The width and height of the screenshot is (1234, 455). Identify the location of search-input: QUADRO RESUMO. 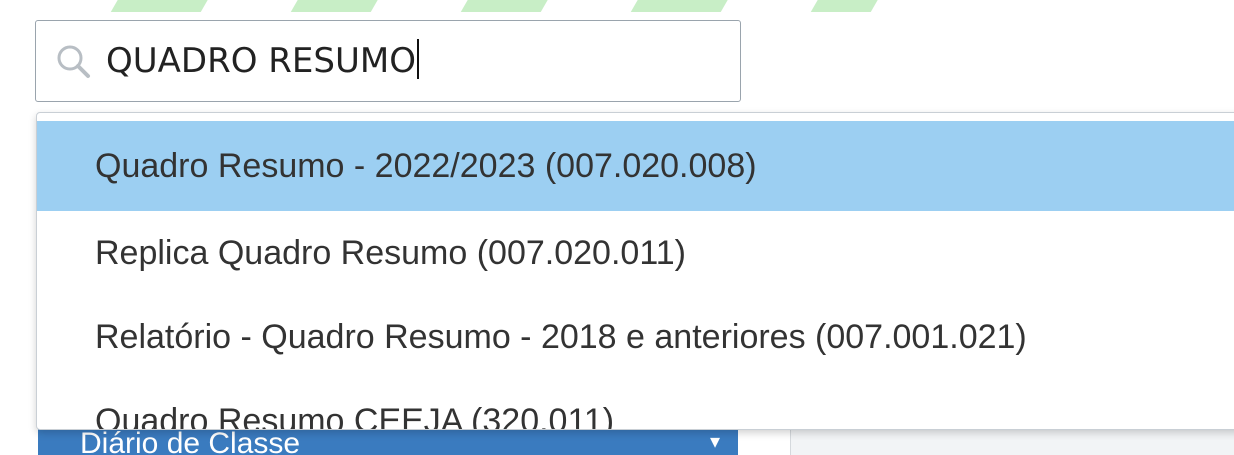
(388, 61).